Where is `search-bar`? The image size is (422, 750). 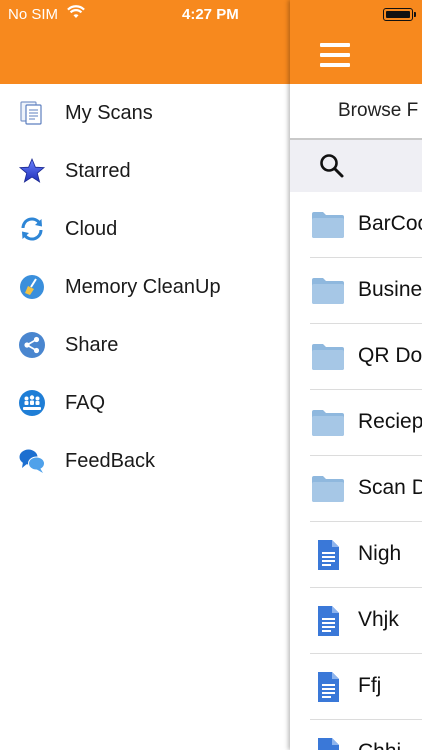
search-bar is located at coordinates (356, 166).